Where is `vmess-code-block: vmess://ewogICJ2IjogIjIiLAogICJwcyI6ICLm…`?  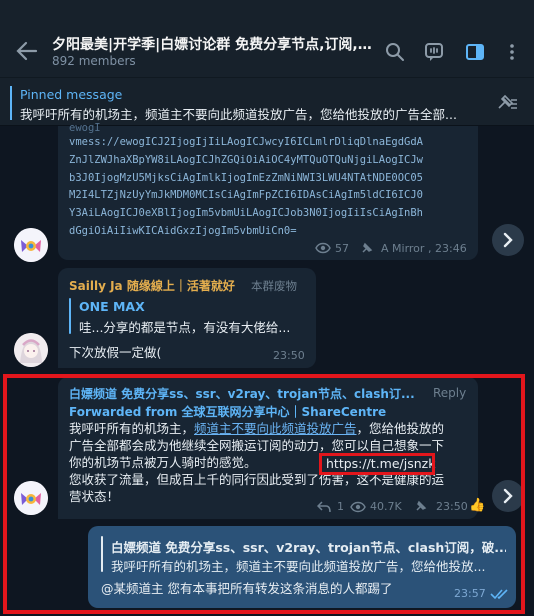
vmess-code-block: vmess://ewogICJ2IjogIjIiLAogICJwcyI6ICLm… is located at coordinates (271, 187).